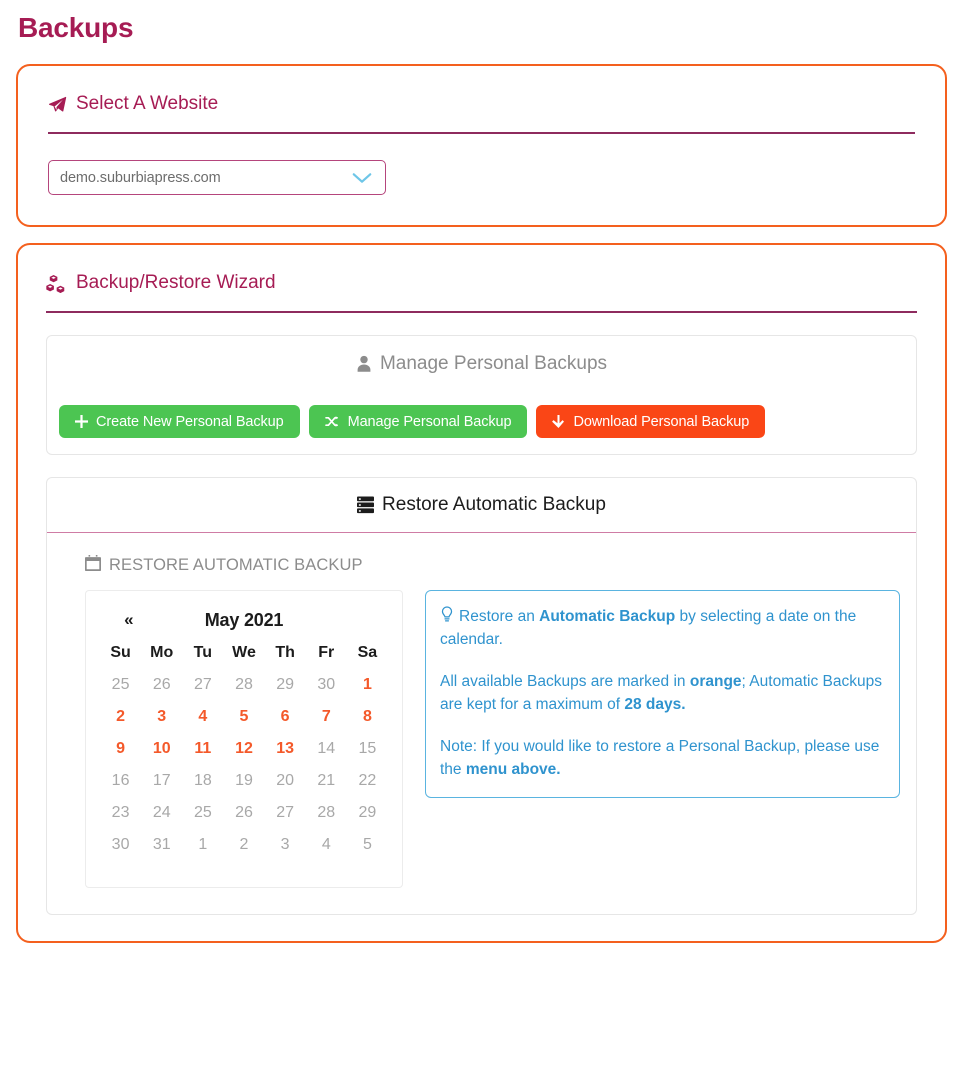 The image size is (963, 1088). I want to click on restore-section-label-text: RESTORE AUTOMATIC BACKUP, so click(236, 565).